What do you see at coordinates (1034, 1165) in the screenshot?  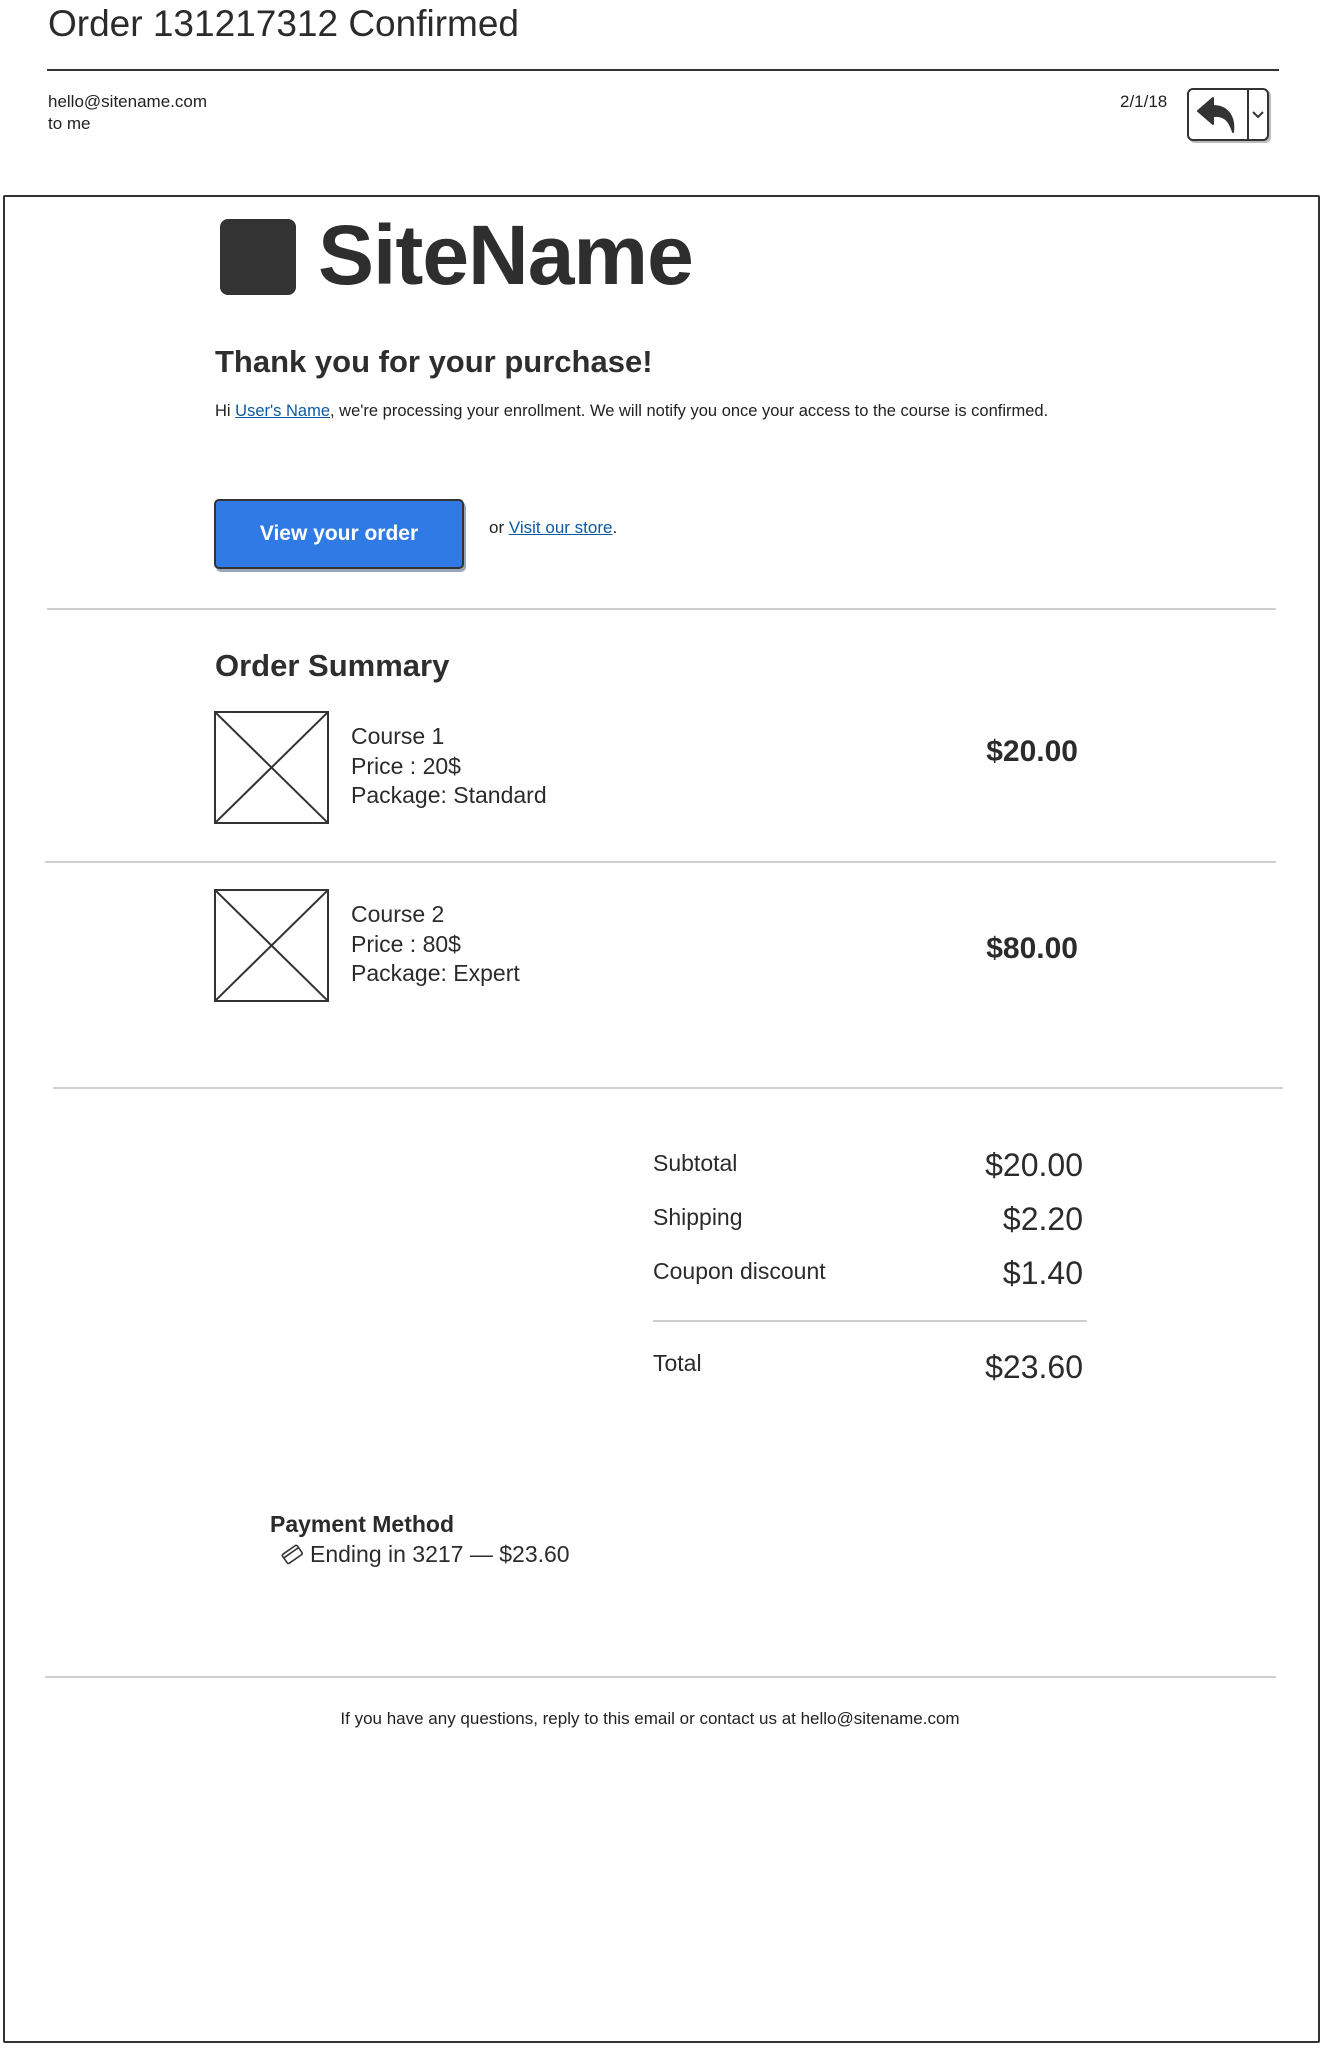 I see `subtotal-value: $20.00` at bounding box center [1034, 1165].